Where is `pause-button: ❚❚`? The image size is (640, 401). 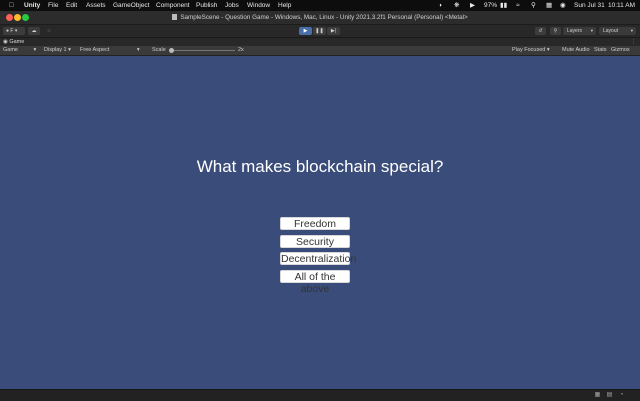
pause-button: ❚❚ is located at coordinates (319, 31).